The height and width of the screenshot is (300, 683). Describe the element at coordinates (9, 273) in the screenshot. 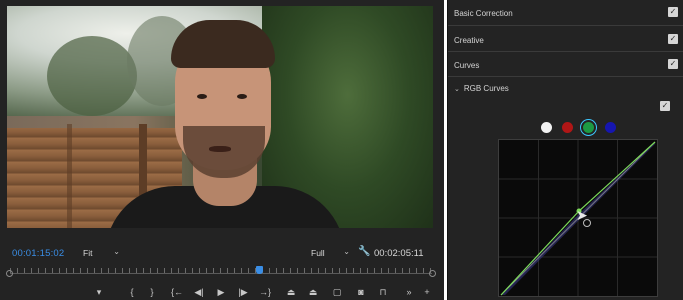

I see `ruler-start-handle` at that location.